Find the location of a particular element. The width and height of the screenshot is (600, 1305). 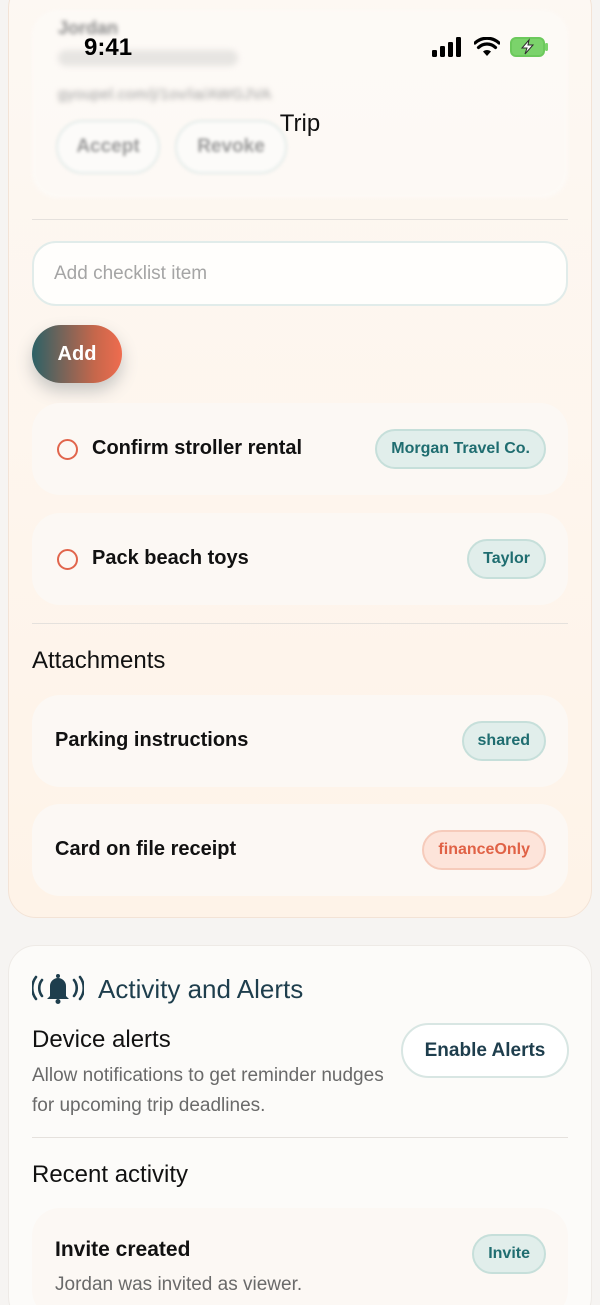

page-title: Trip is located at coordinates (300, 123).